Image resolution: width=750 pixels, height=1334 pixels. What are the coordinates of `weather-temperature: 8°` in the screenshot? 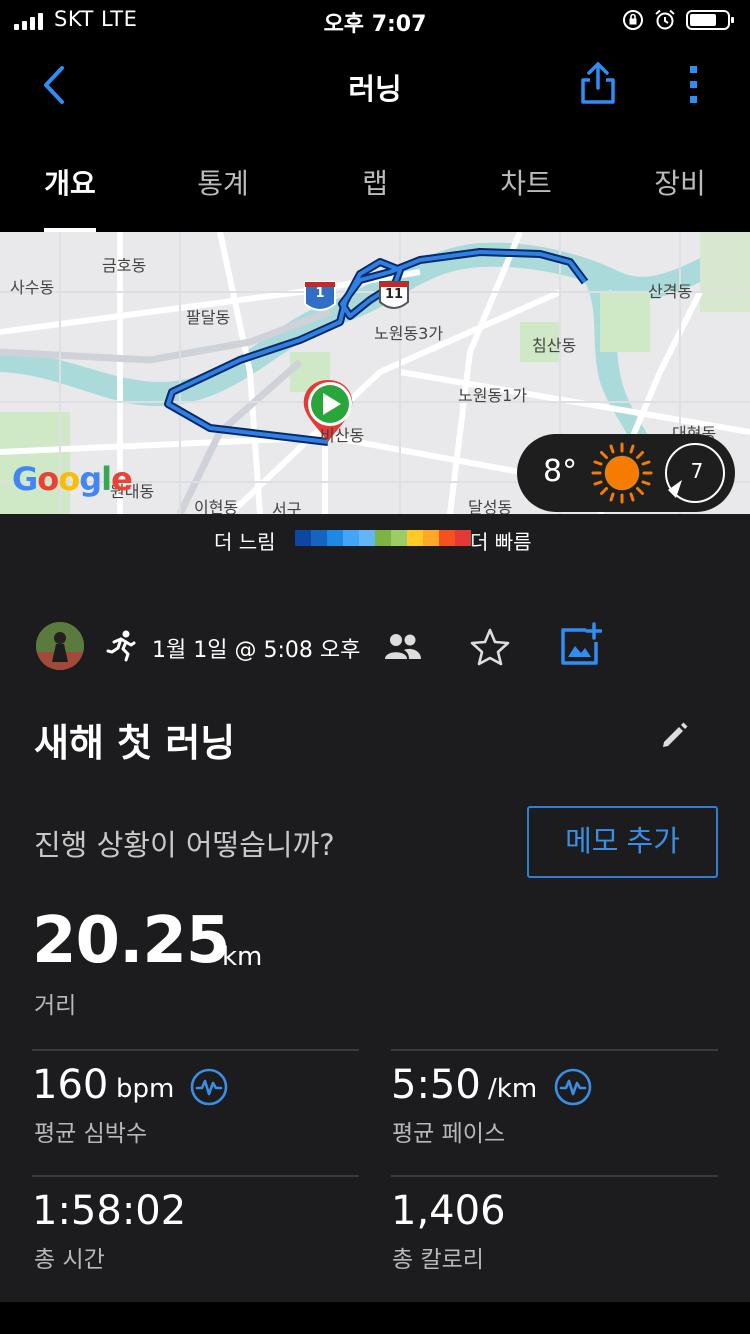 It's located at (560, 471).